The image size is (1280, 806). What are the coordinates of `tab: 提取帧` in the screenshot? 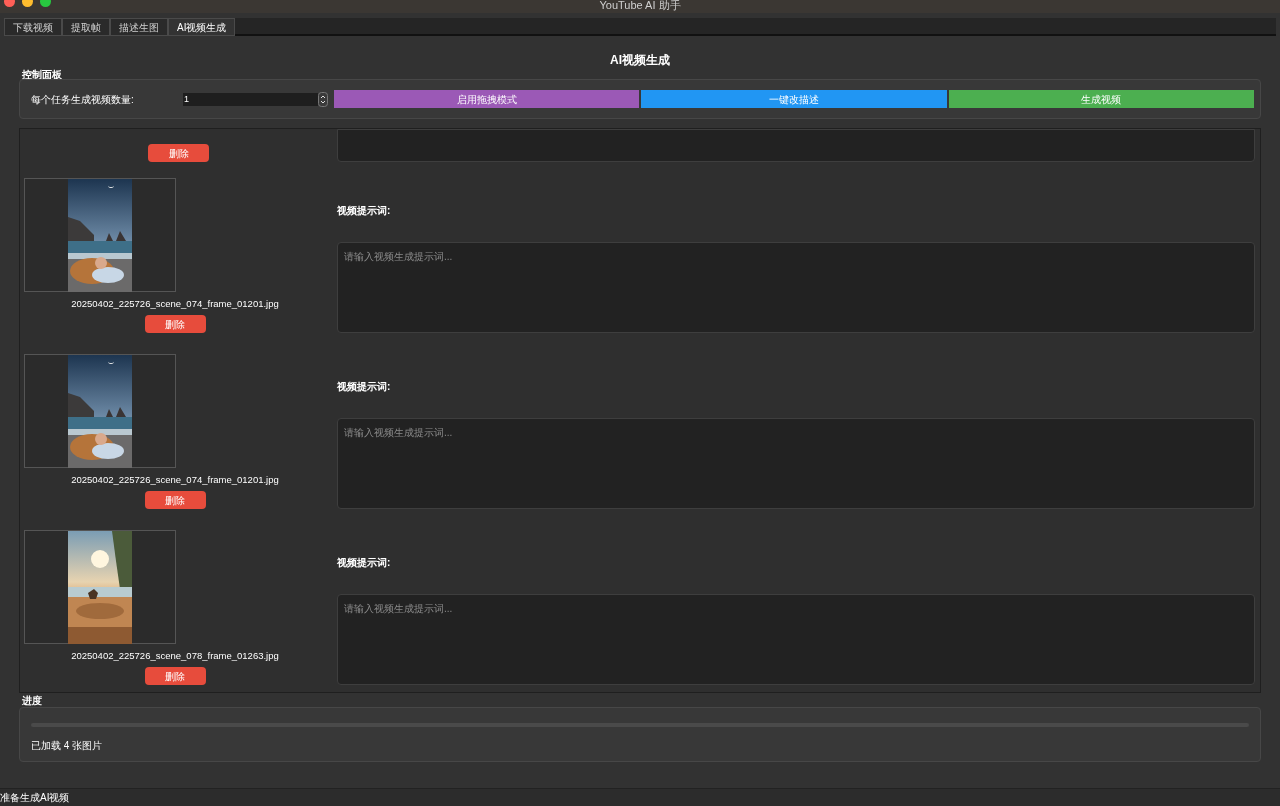 It's located at (86, 27).